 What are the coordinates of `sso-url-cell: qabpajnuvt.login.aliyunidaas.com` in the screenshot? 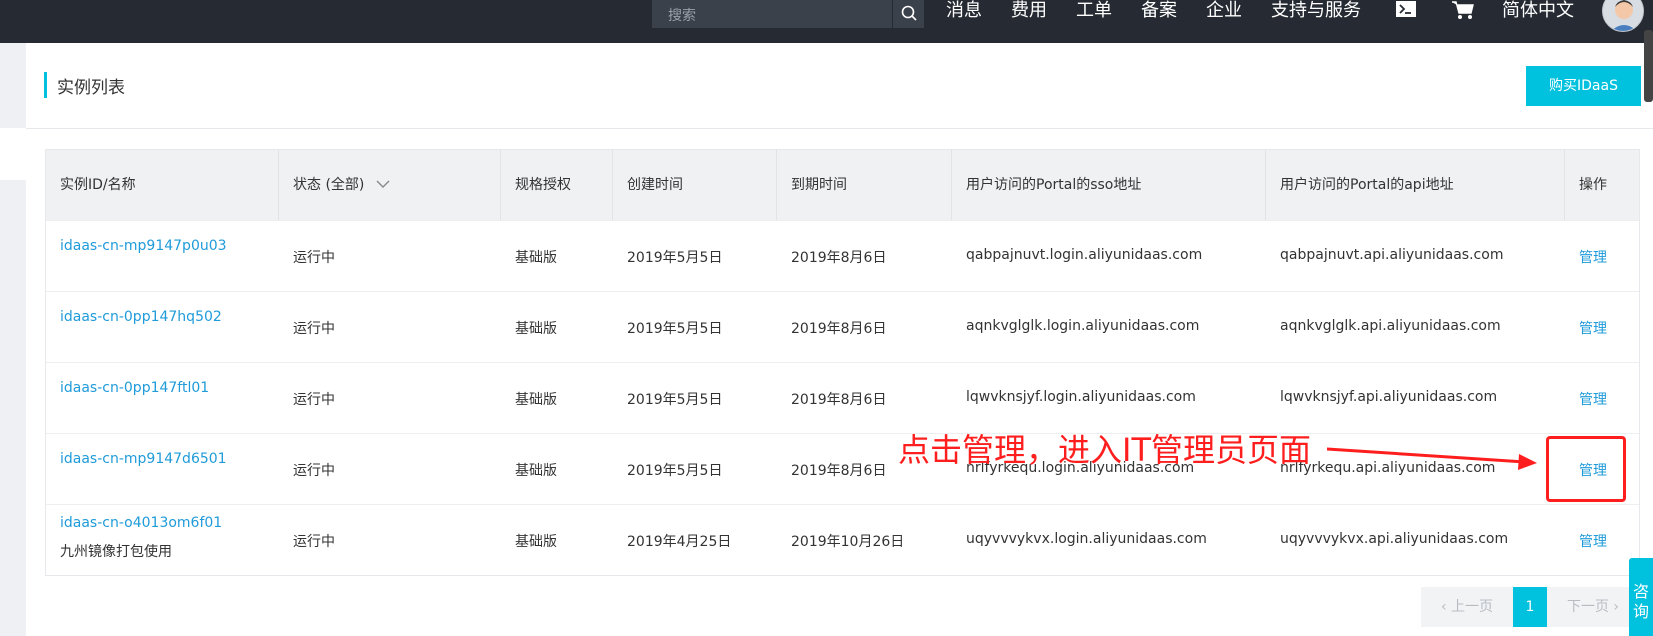 It's located at (1084, 255).